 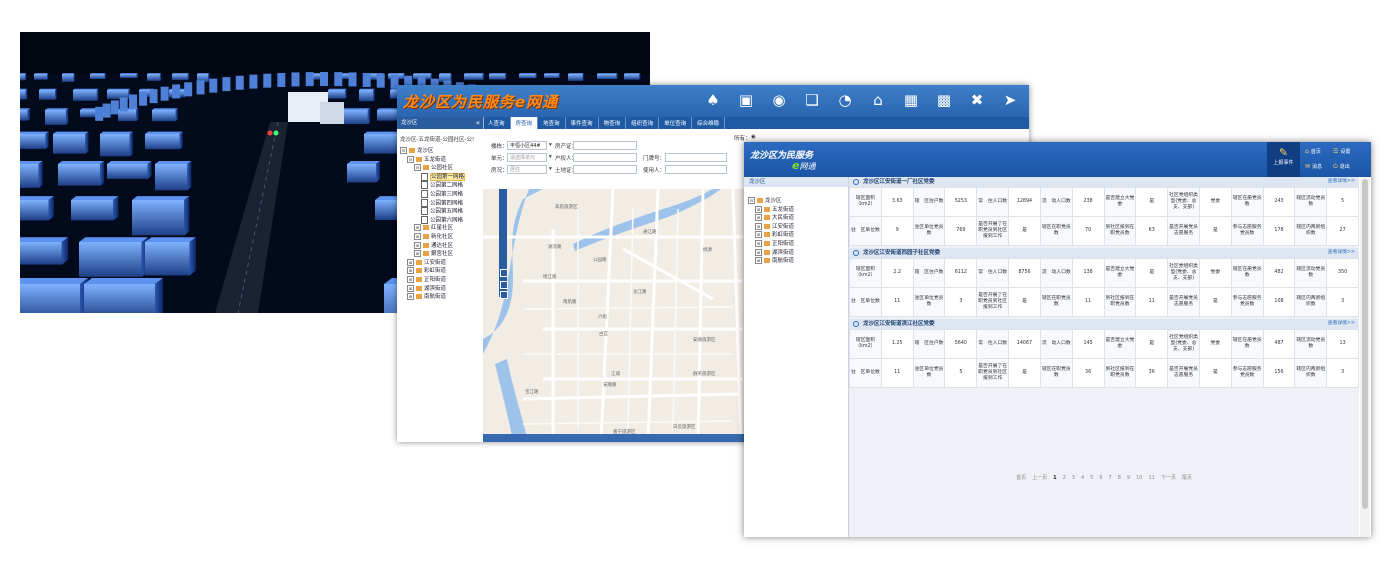 I want to click on page-number-link: 9, so click(x=1128, y=478).